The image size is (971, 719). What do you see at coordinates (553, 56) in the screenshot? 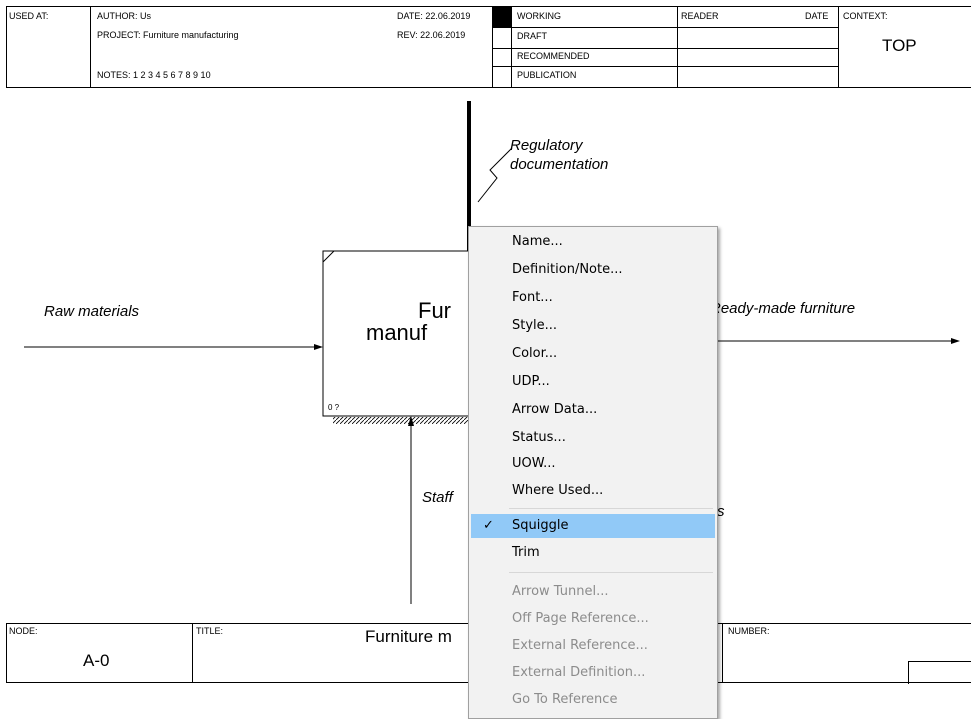
I see `status-recommended: RECOMMENDED` at bounding box center [553, 56].